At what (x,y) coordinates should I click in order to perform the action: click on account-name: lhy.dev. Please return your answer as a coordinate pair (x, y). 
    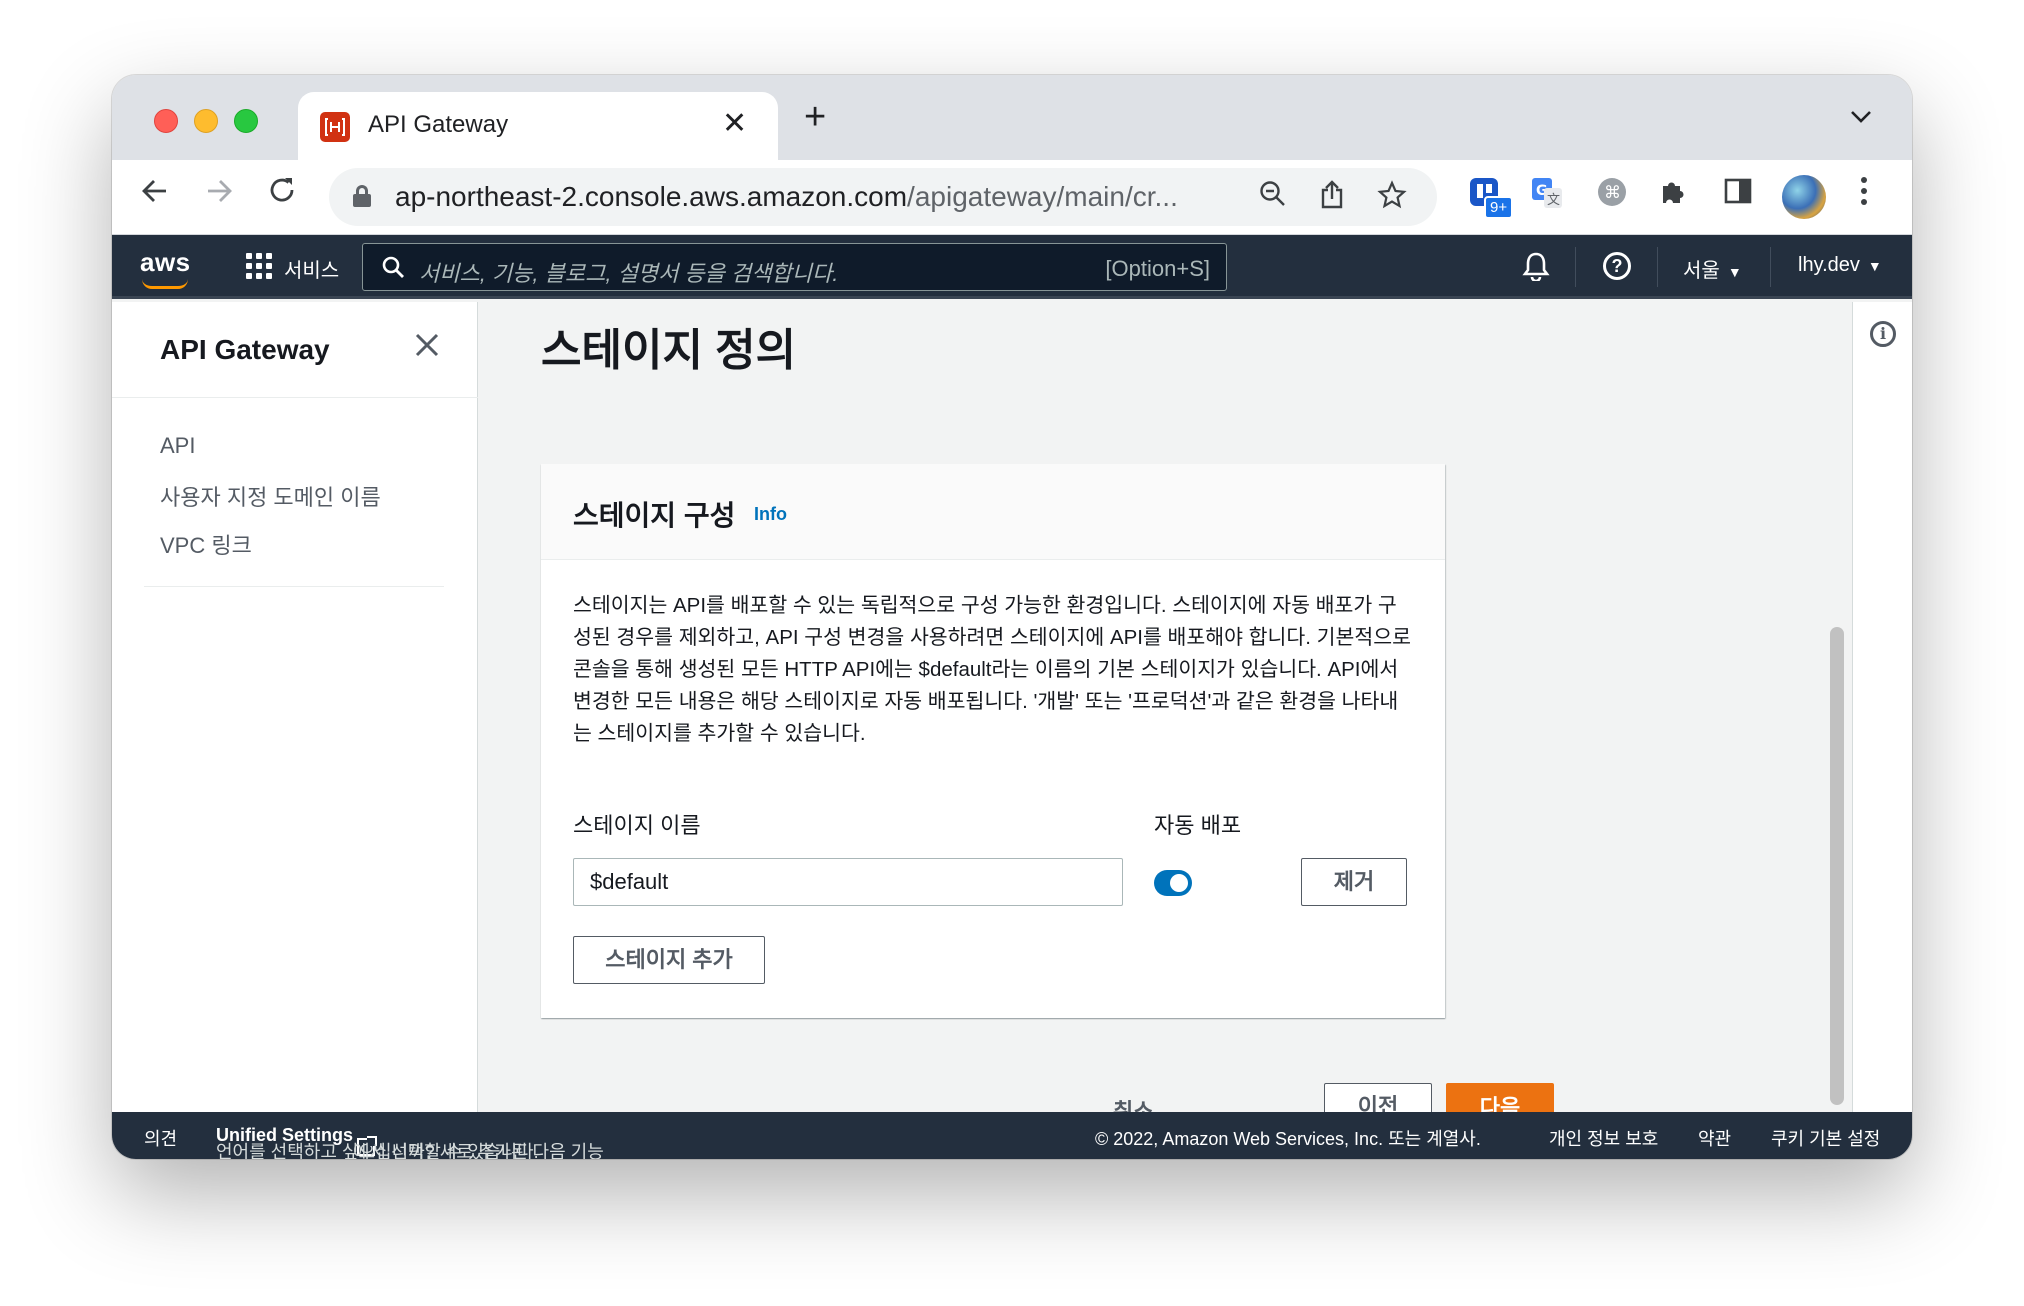
    Looking at the image, I should click on (1829, 265).